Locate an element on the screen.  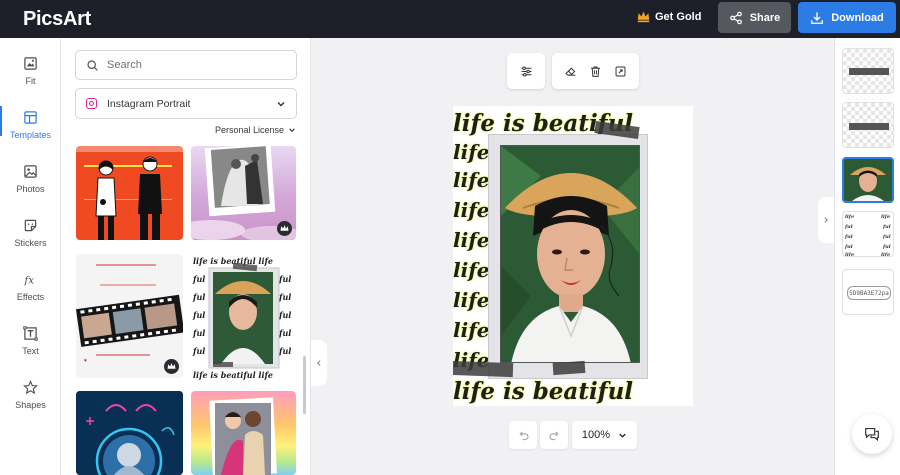
nav-label-fit: Fit is located at coordinates (30, 81).